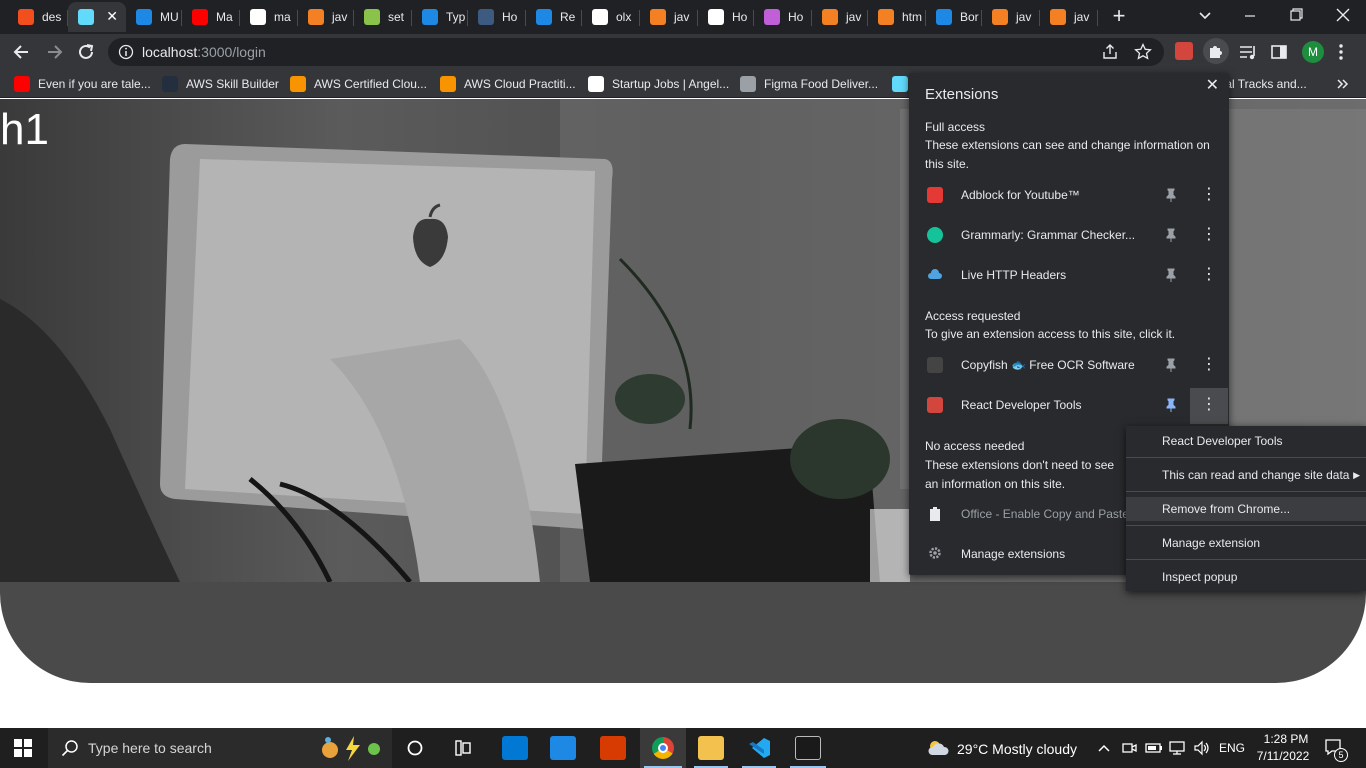 This screenshot has height=768, width=1366. I want to click on ub-icon, so click(486, 17).